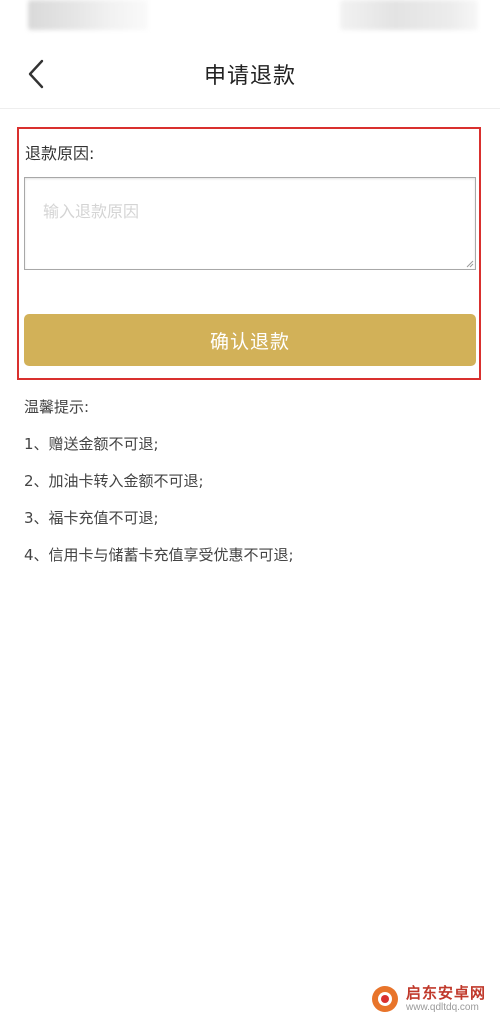 The image size is (500, 1020). What do you see at coordinates (442, 1007) in the screenshot?
I see `watermark-url: www.qdltdq.com` at bounding box center [442, 1007].